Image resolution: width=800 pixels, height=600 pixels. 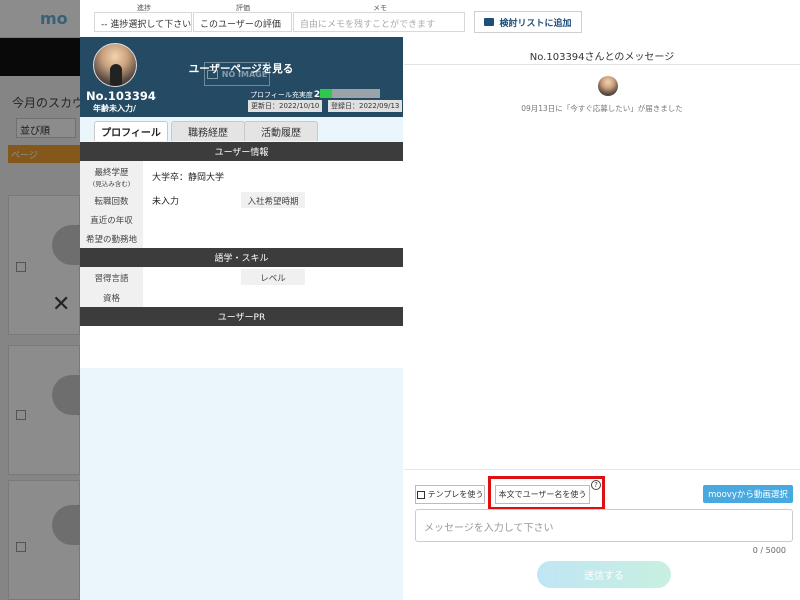 I want to click on qualification-label: 資格, so click(x=111, y=299).